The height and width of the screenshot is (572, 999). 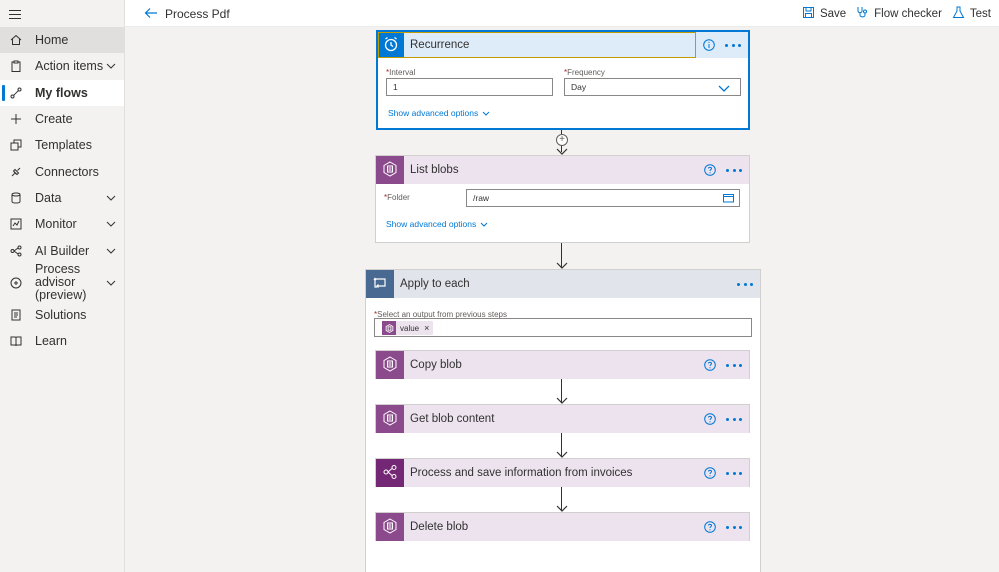 I want to click on sidebar-item-home: Home, so click(x=62, y=40).